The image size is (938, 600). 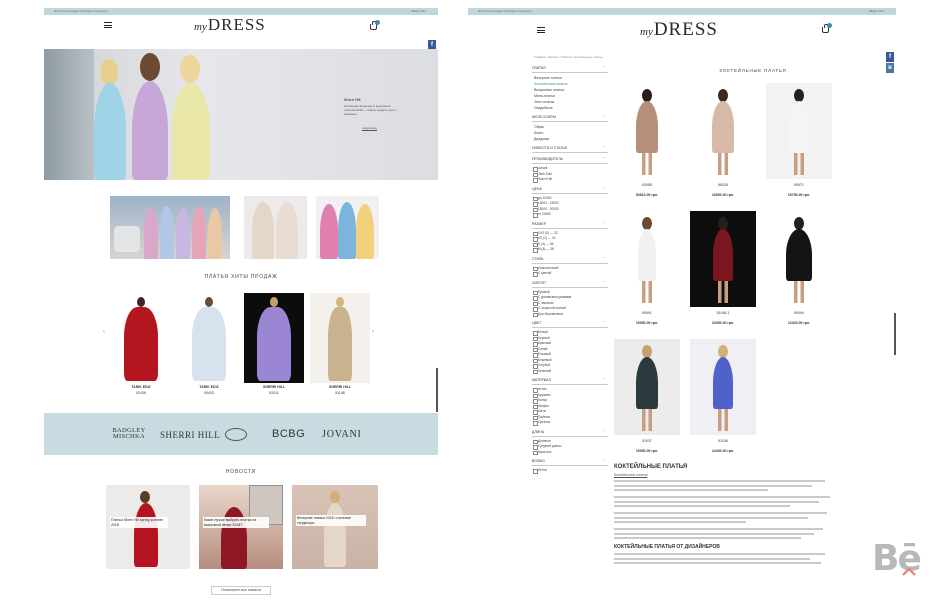 What do you see at coordinates (570, 128) in the screenshot?
I see `filter-section: АКСЕССУАРЫОбувьКлатчДиадемы` at bounding box center [570, 128].